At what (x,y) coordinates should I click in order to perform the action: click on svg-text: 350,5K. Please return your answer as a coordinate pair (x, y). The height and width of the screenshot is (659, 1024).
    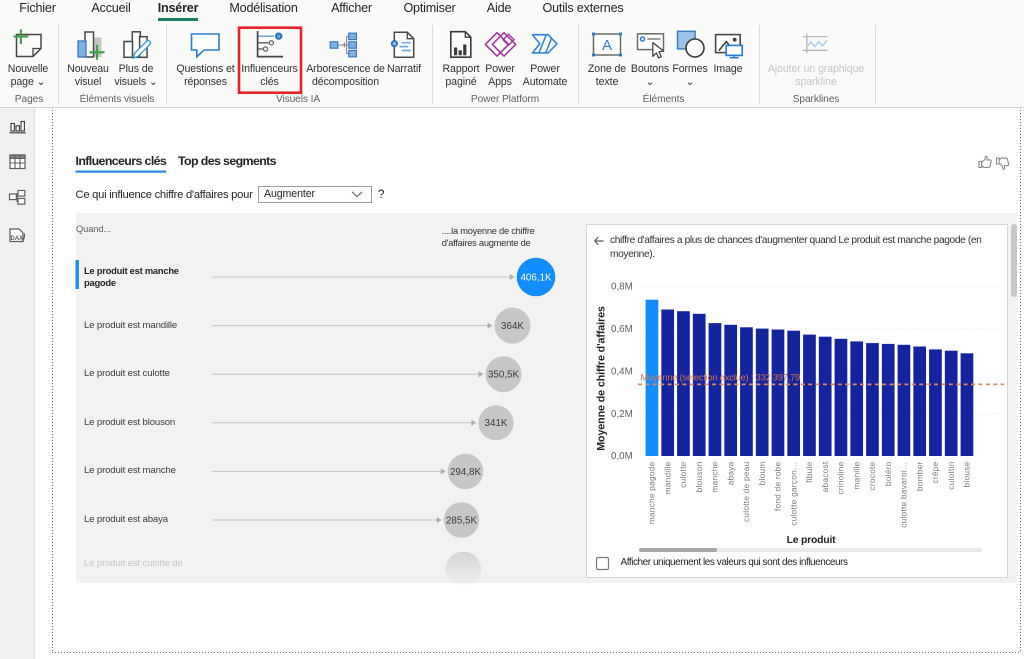
    Looking at the image, I should click on (504, 375).